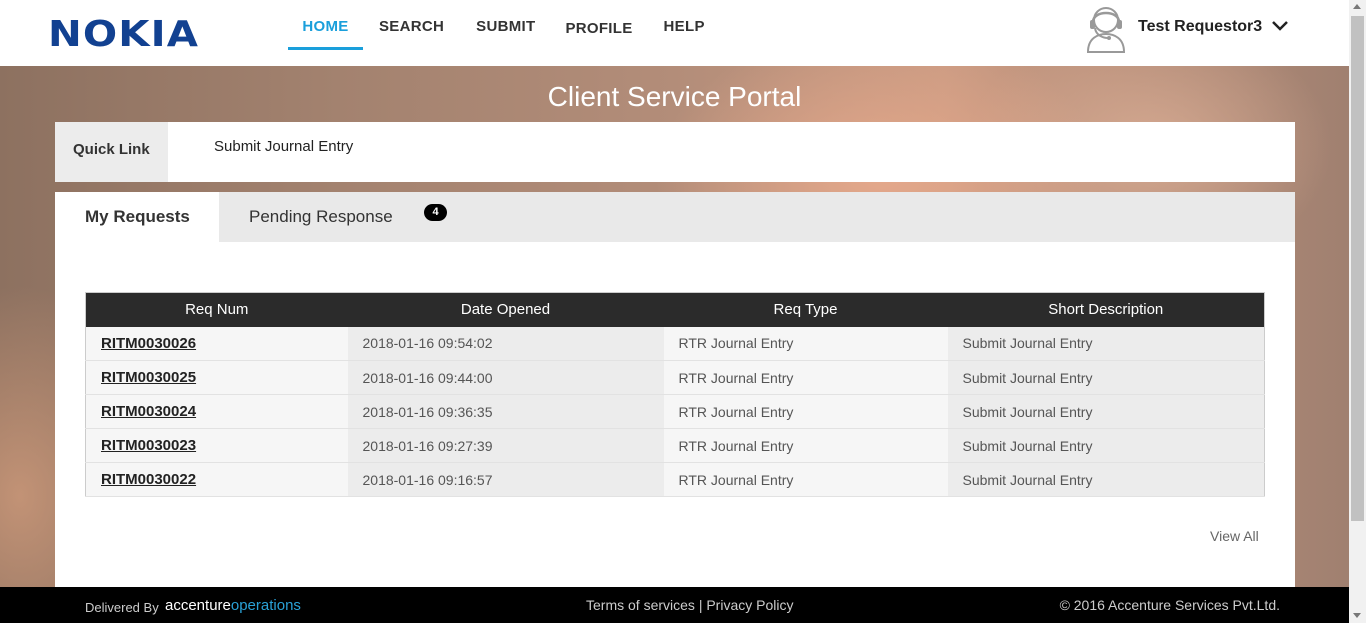 The height and width of the screenshot is (623, 1366). Describe the element at coordinates (217, 310) in the screenshot. I see `column-header-req-num: Req Num` at that location.